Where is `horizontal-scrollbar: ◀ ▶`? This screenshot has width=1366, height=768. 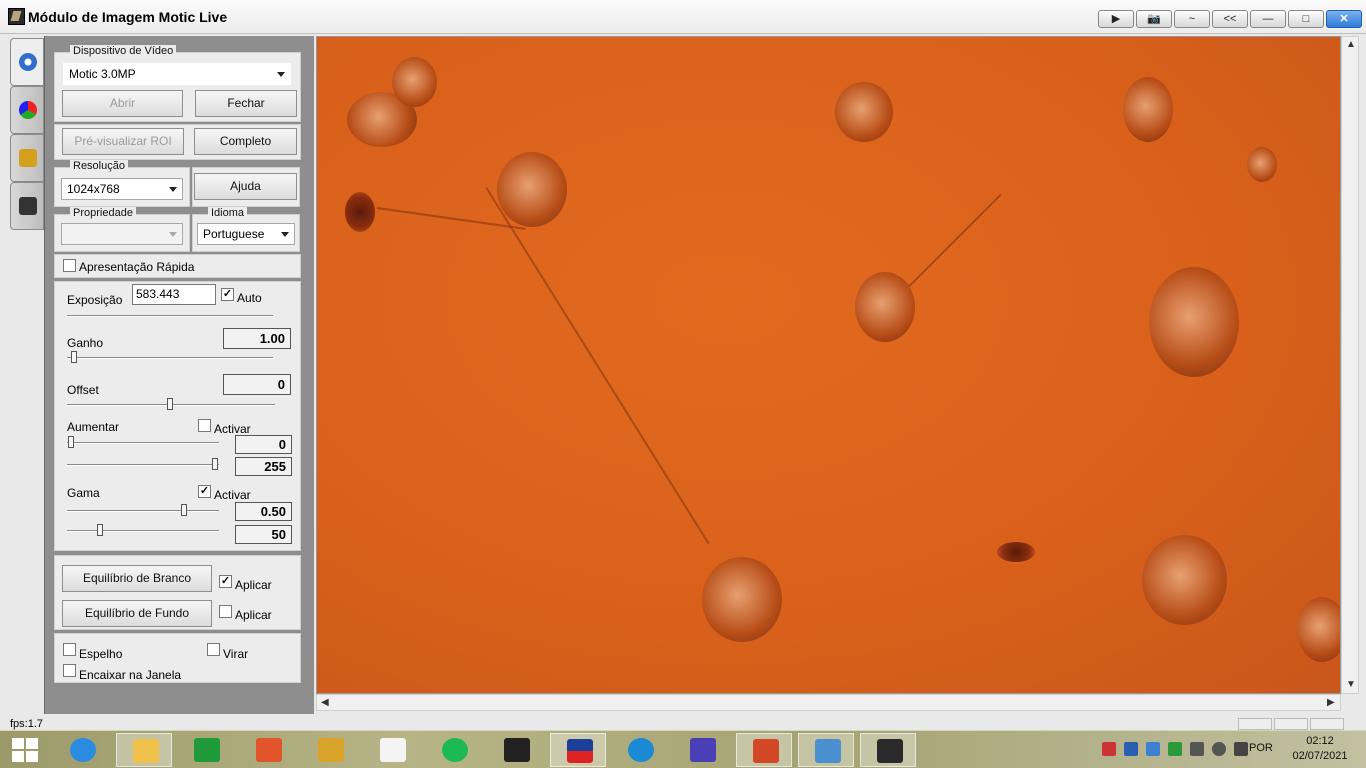 horizontal-scrollbar: ◀ ▶ is located at coordinates (828, 702).